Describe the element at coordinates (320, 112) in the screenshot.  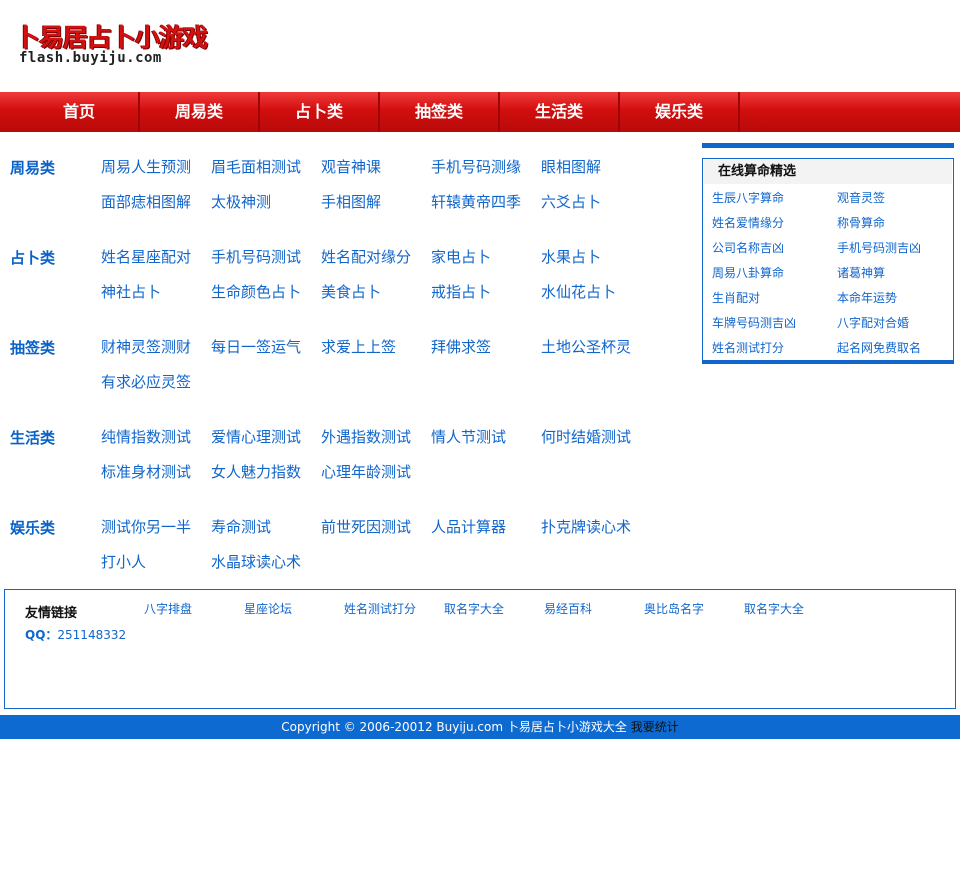
I see `nav-zhanbu: 占卜类` at that location.